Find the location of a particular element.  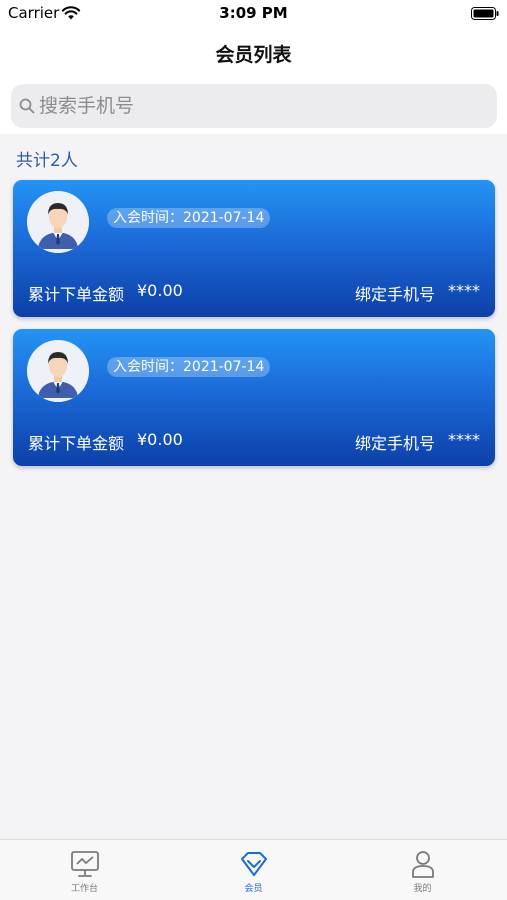

search-box is located at coordinates (254, 106).